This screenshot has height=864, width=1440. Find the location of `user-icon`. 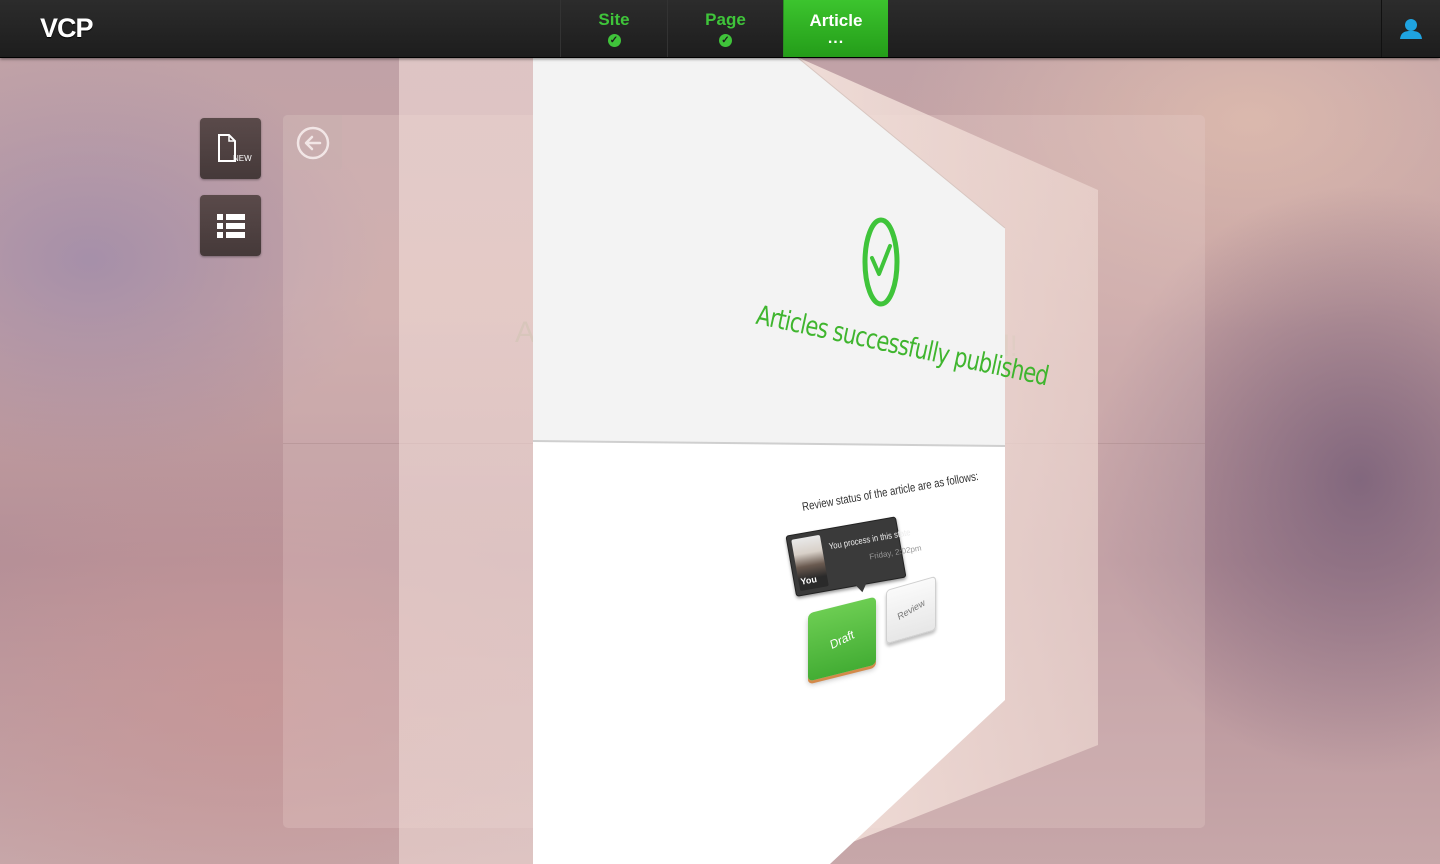

user-icon is located at coordinates (1411, 28).